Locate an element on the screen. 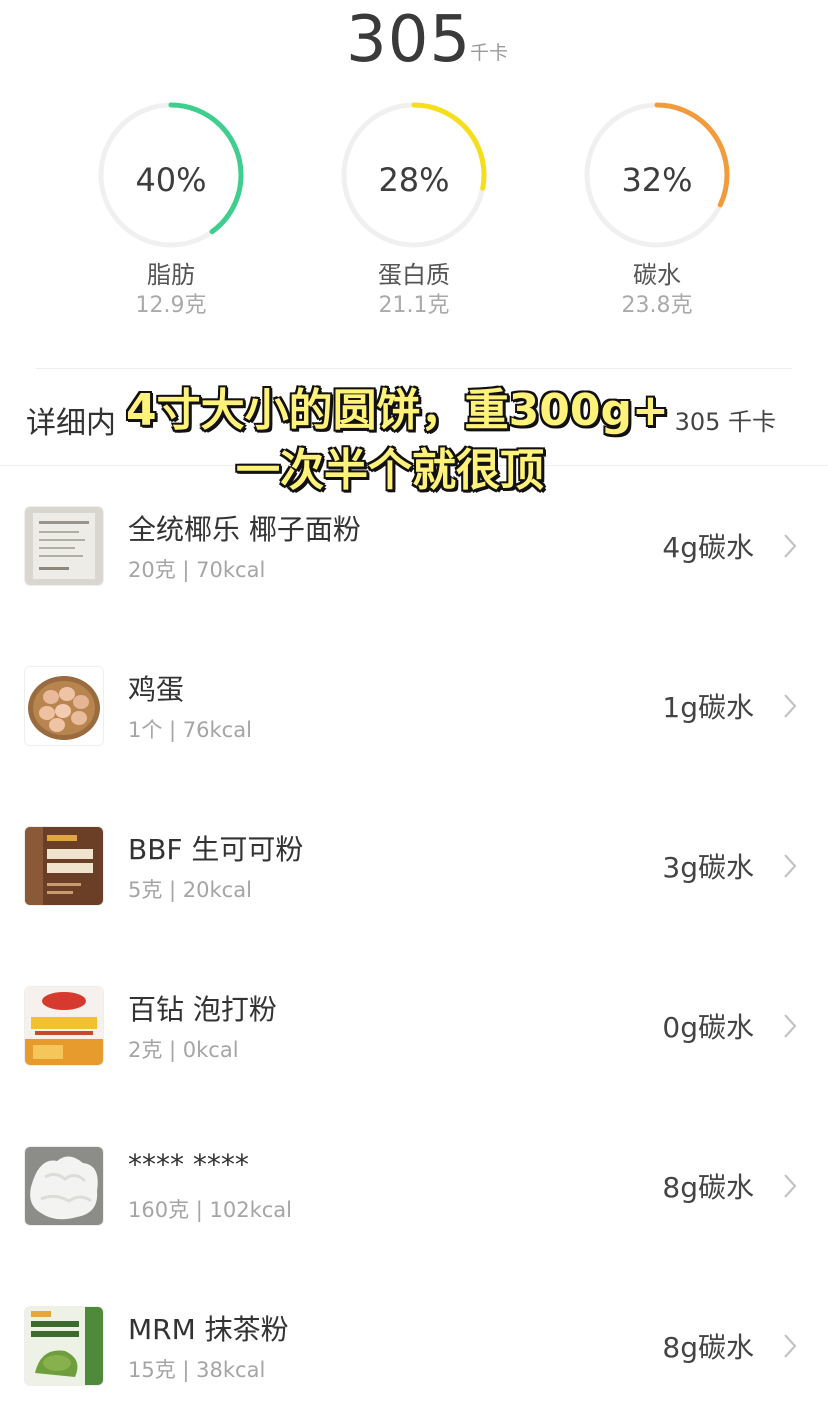  food-item-yogurt: **** **** 160克 | 102kcal 8g碳水 is located at coordinates (414, 1186).